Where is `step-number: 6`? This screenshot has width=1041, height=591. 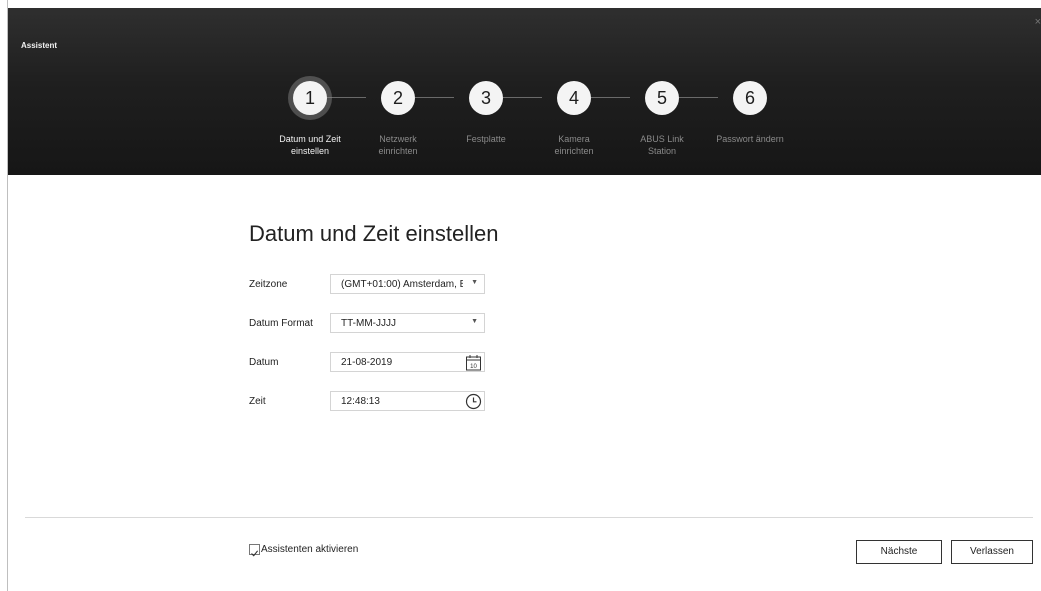 step-number: 6 is located at coordinates (750, 98).